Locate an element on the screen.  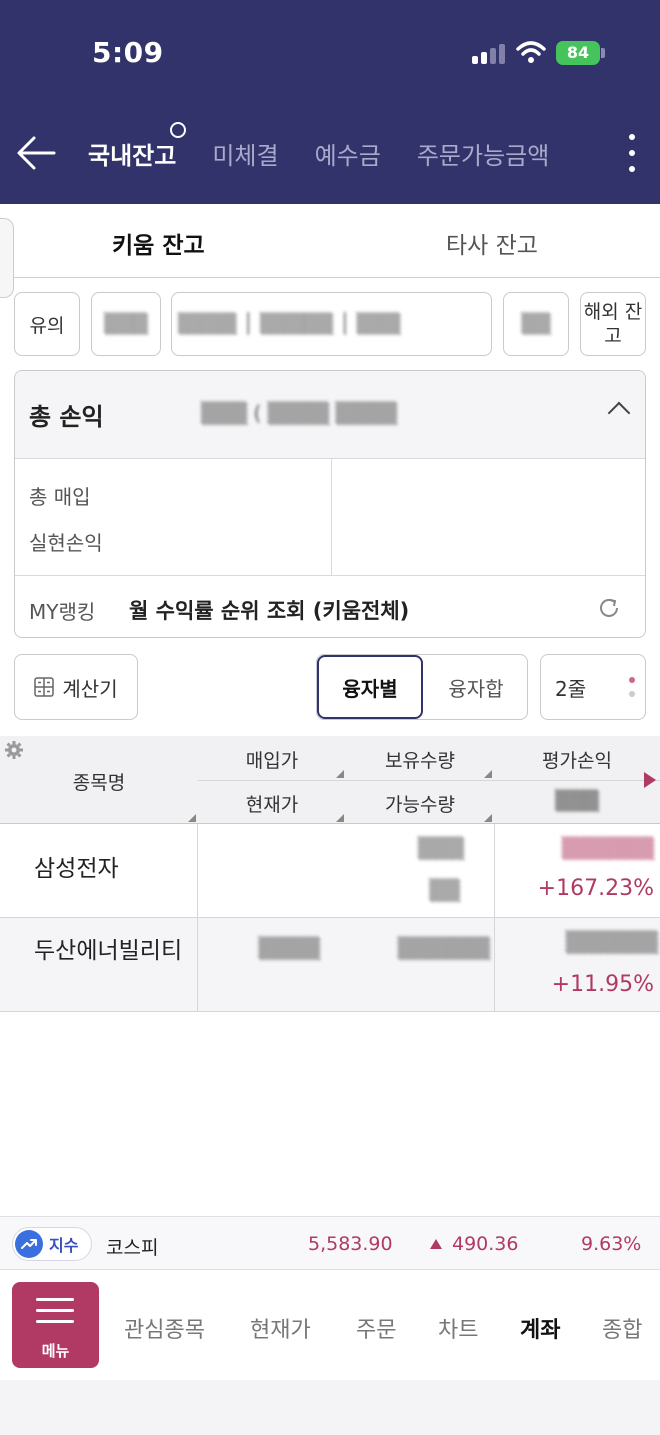
calculator-button: 계산기 is located at coordinates (76, 687).